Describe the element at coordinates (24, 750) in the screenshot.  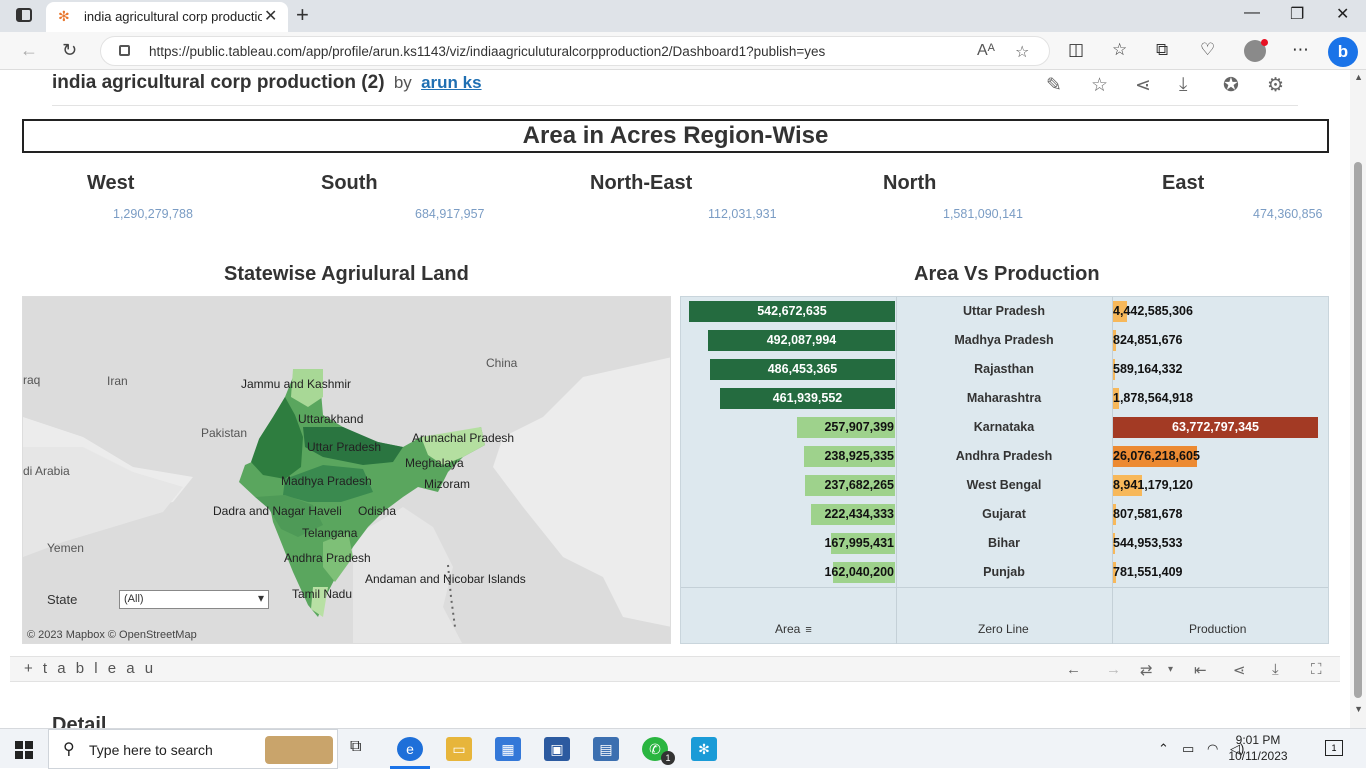
I see `windows-start-icon` at that location.